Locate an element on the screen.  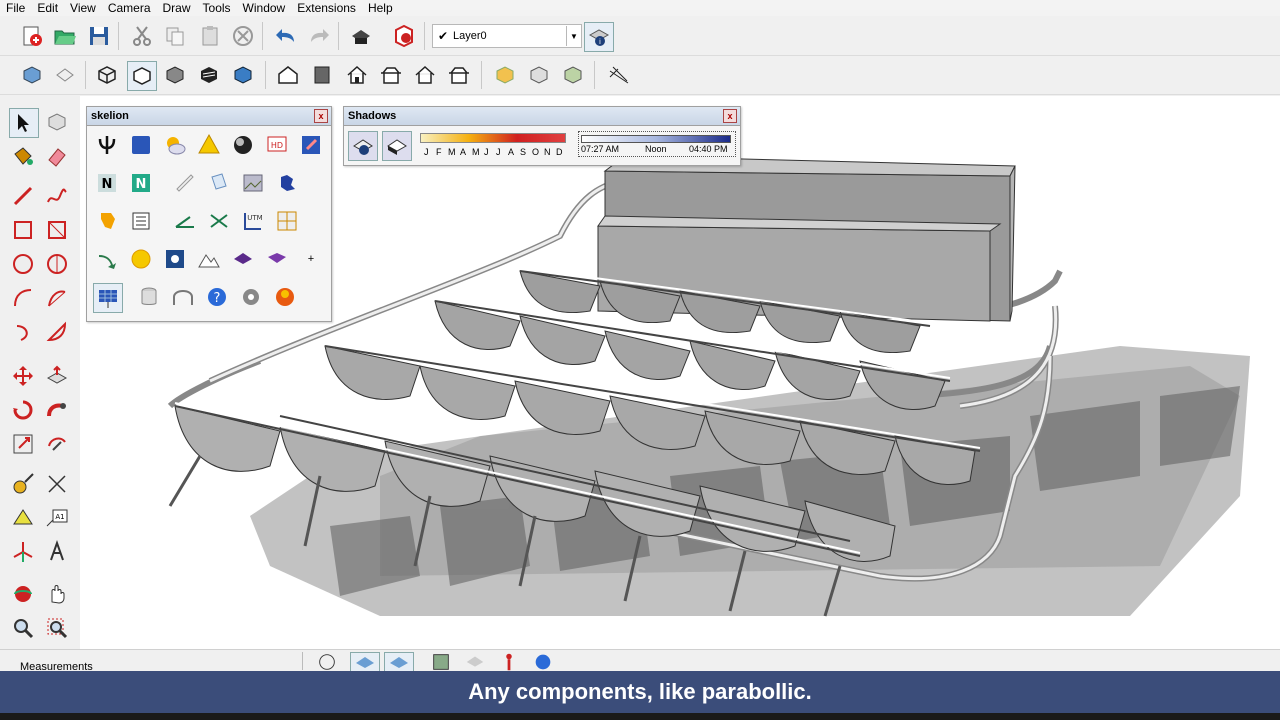
menu-help: Help is located at coordinates (380, 8).